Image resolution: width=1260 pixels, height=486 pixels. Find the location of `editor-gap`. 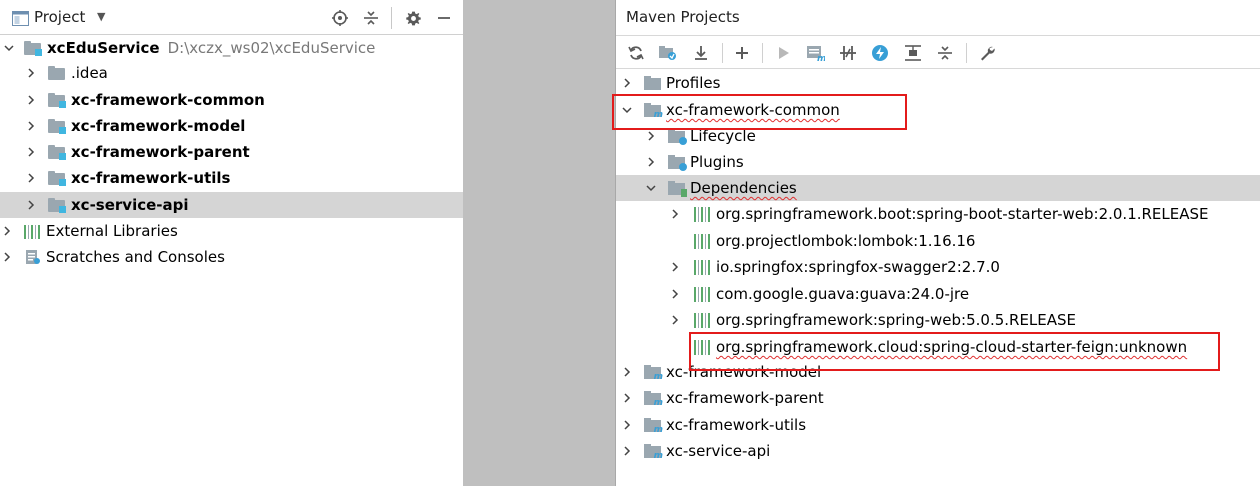

editor-gap is located at coordinates (539, 243).